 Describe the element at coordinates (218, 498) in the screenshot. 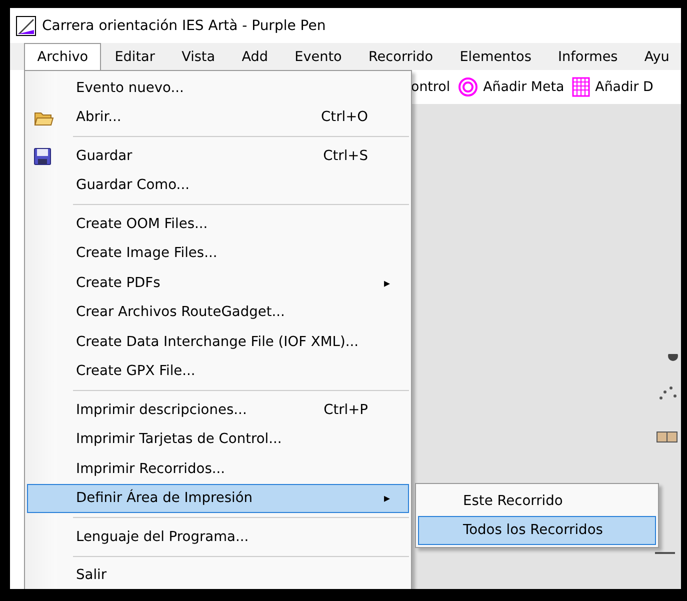

I see `menu-item: Definir Área de Impresión ▸` at that location.